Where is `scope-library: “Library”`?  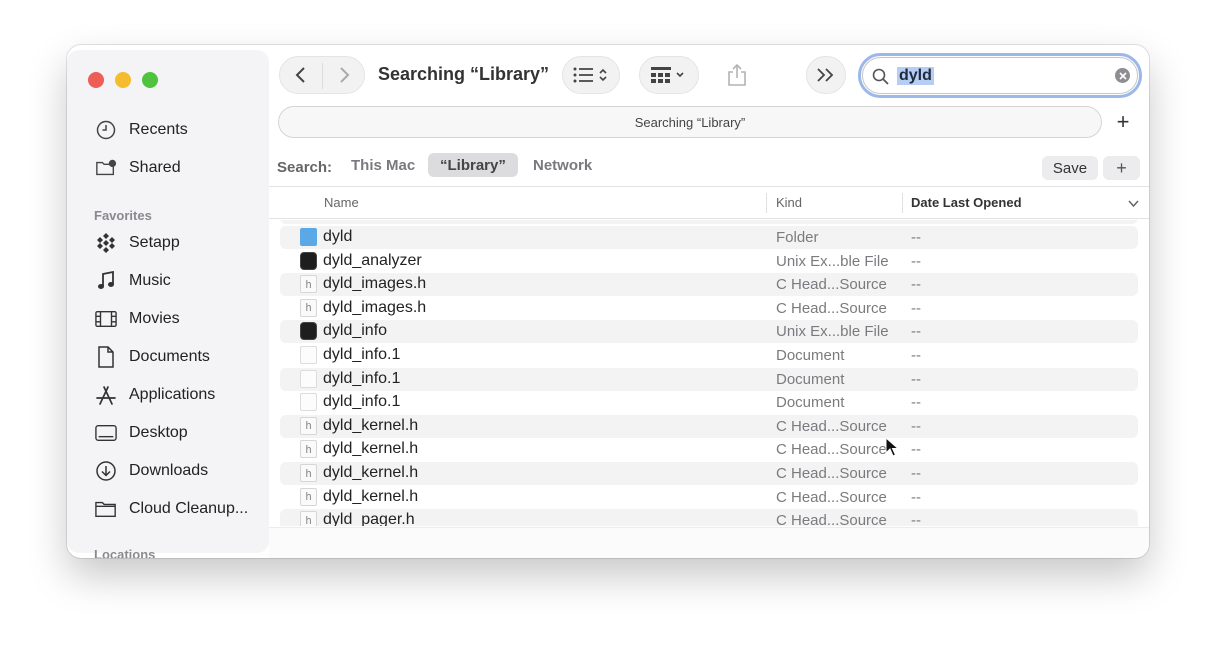 scope-library: “Library” is located at coordinates (473, 165).